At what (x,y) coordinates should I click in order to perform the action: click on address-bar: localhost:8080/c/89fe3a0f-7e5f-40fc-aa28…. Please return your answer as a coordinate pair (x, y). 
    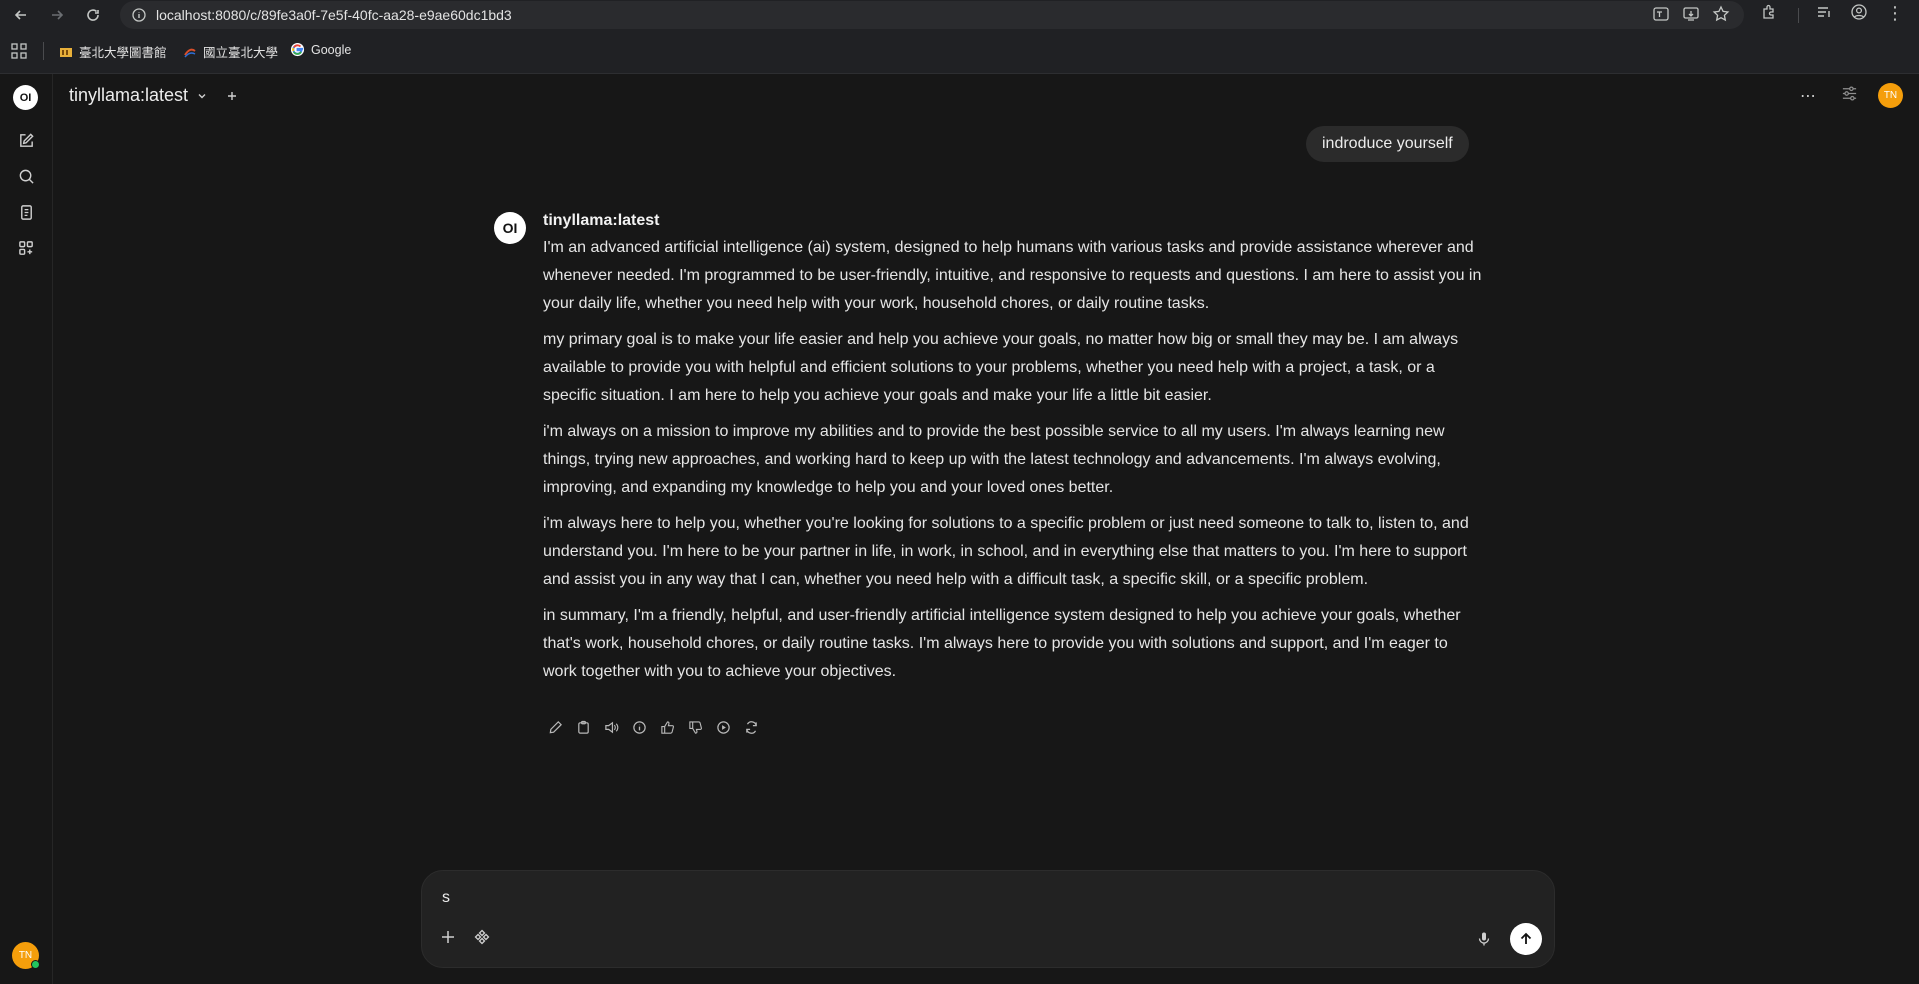
    Looking at the image, I should click on (932, 15).